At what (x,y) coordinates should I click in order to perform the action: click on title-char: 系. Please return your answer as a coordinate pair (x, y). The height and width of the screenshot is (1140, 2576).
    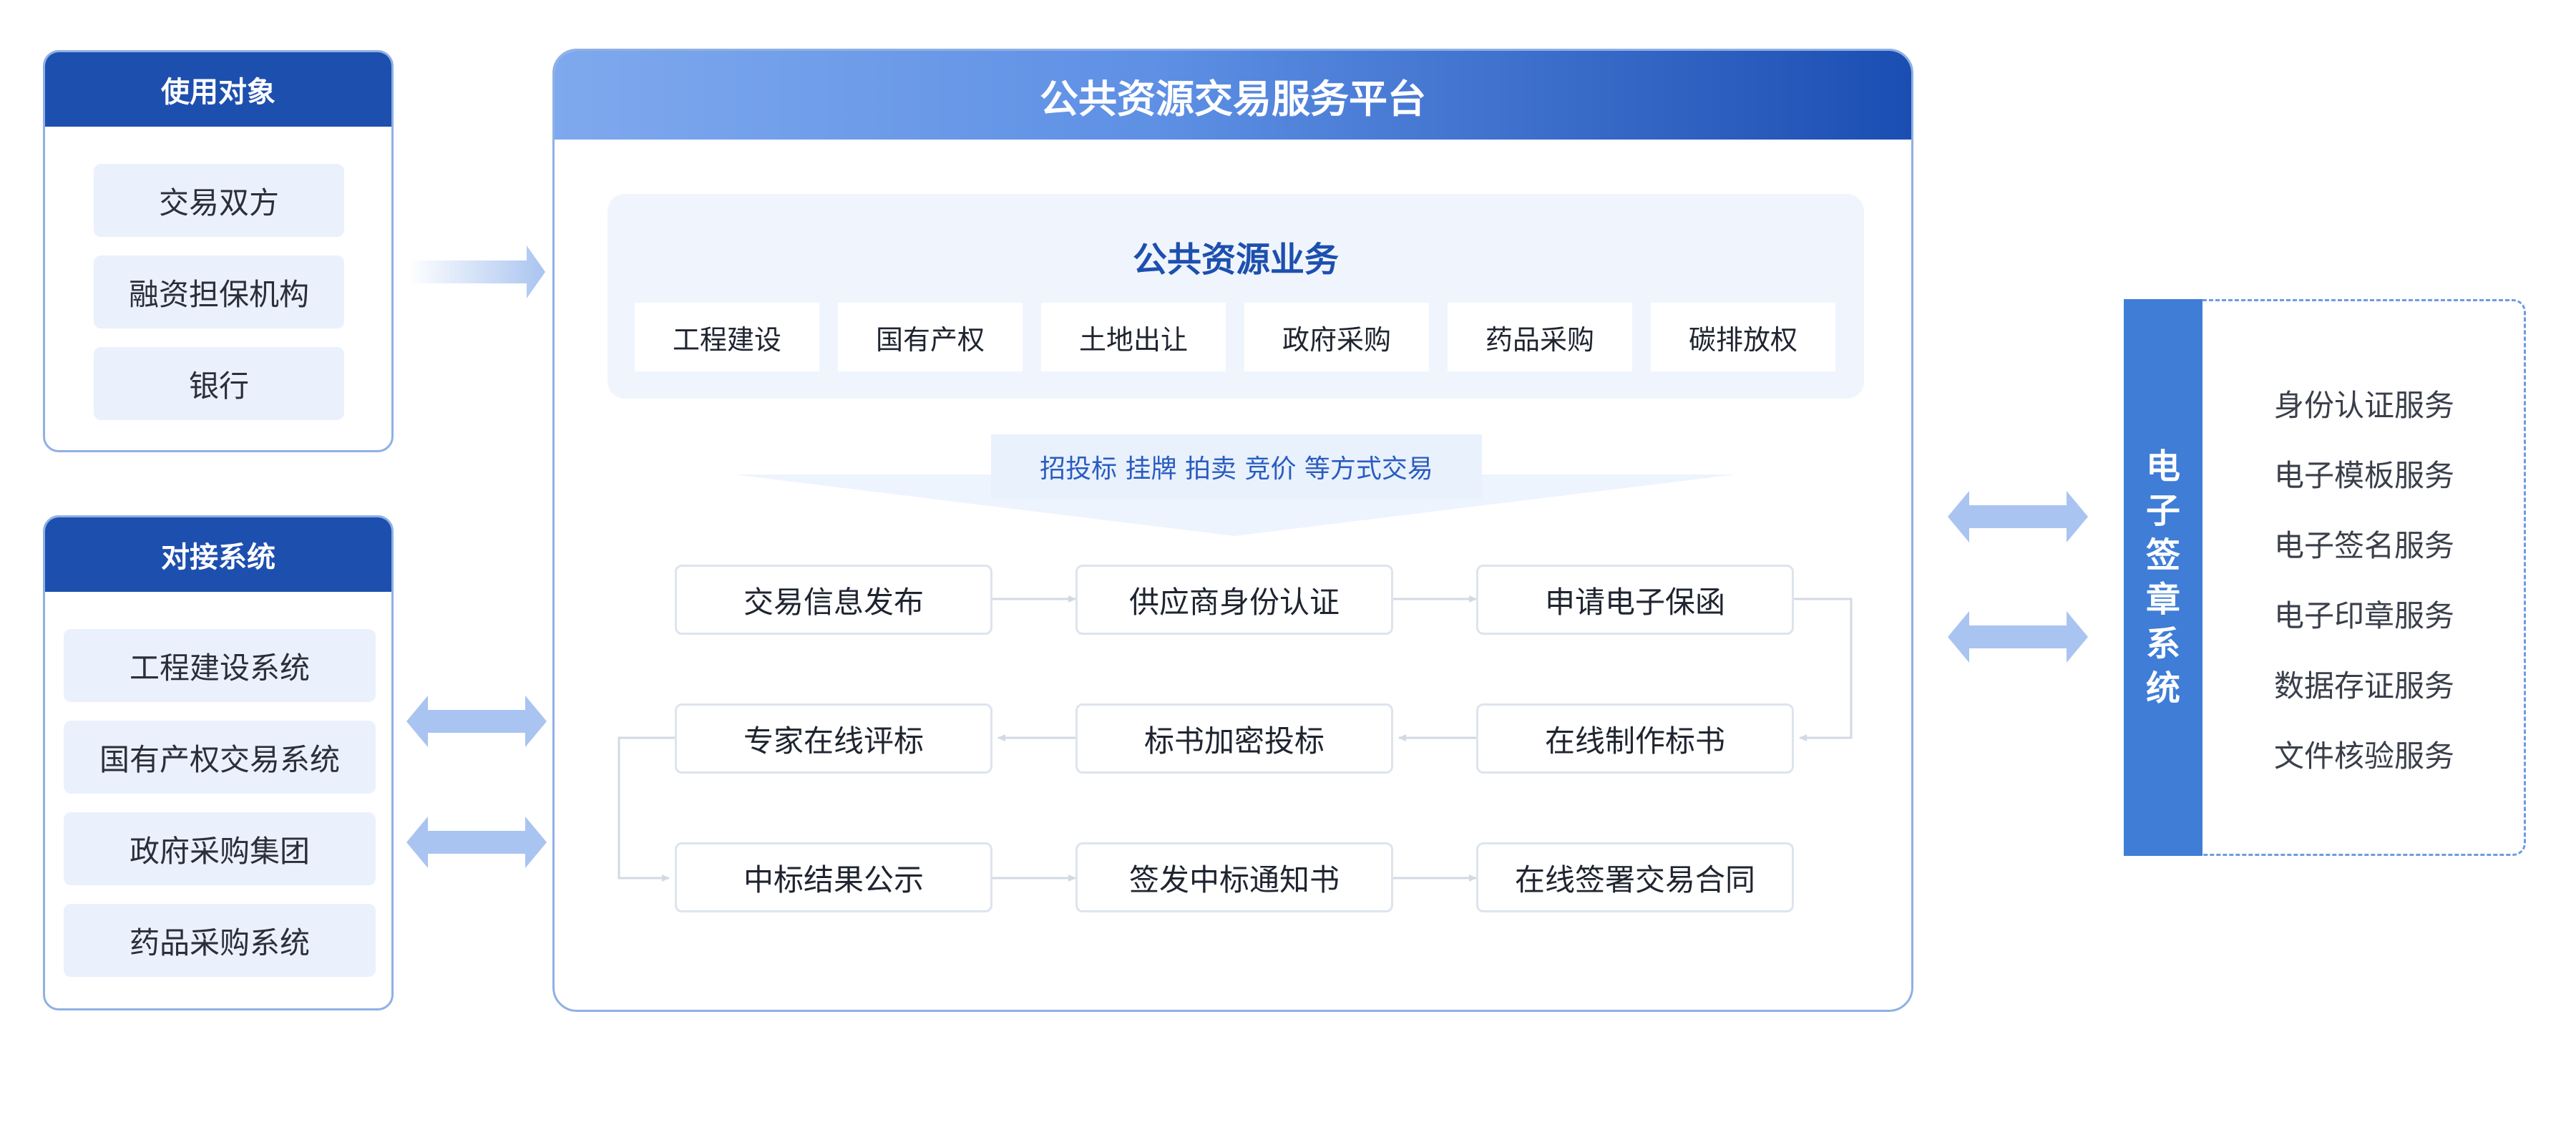
    Looking at the image, I should click on (2162, 644).